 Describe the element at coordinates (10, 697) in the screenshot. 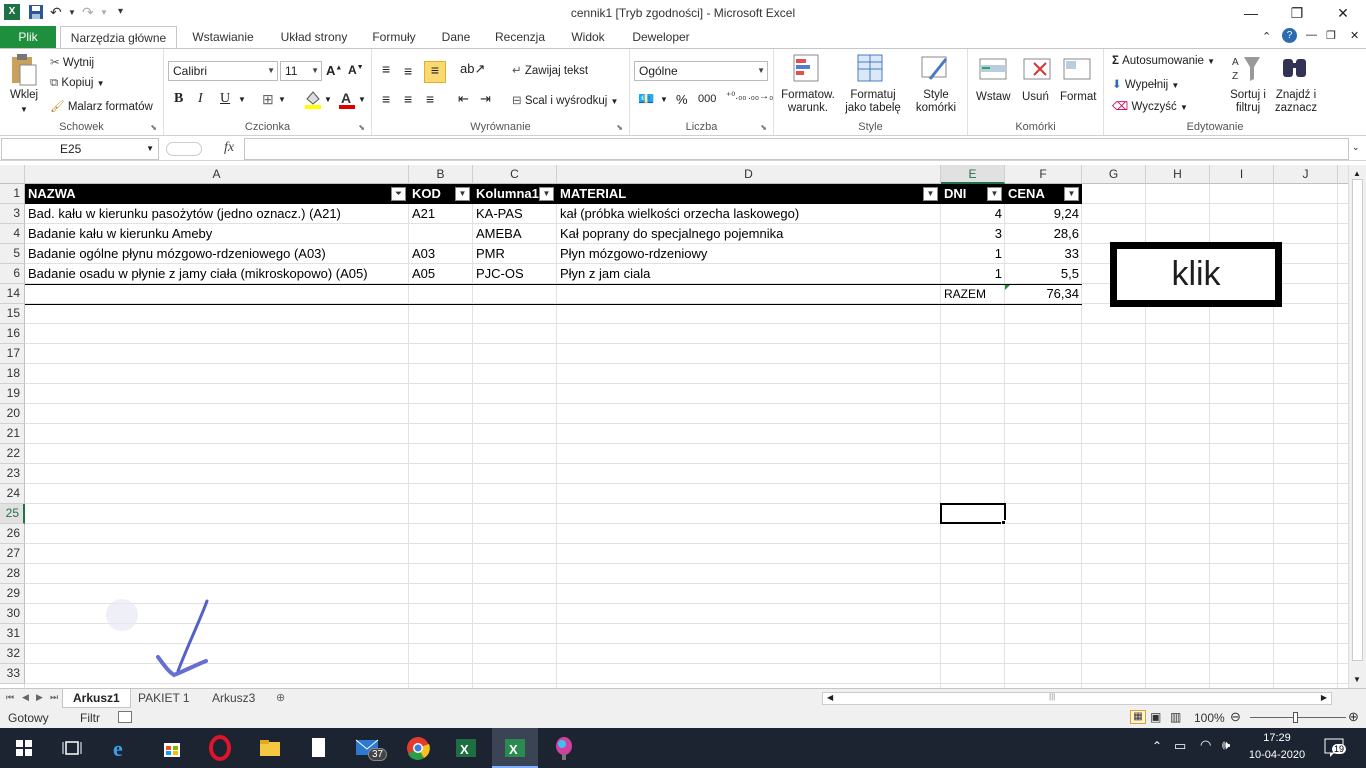

I see `first-sheet-icon: ⏮` at that location.